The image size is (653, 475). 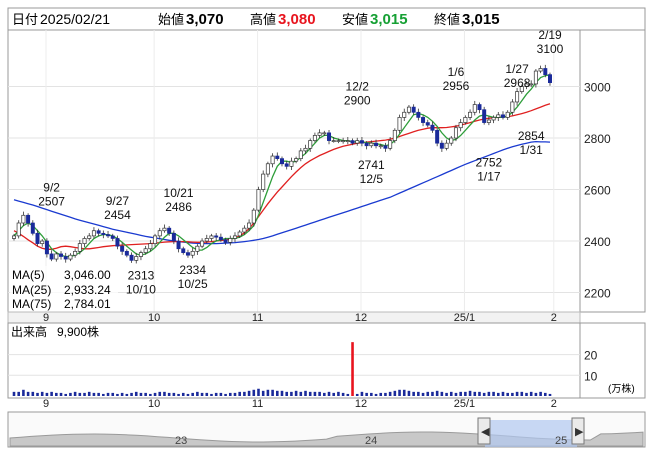 I want to click on right-handle-arrow-icon: ▶, so click(x=579, y=432).